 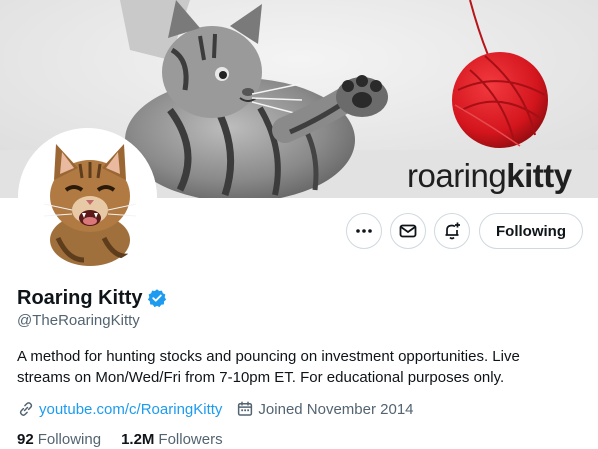 I want to click on brand-light-text: roaring, so click(x=457, y=175).